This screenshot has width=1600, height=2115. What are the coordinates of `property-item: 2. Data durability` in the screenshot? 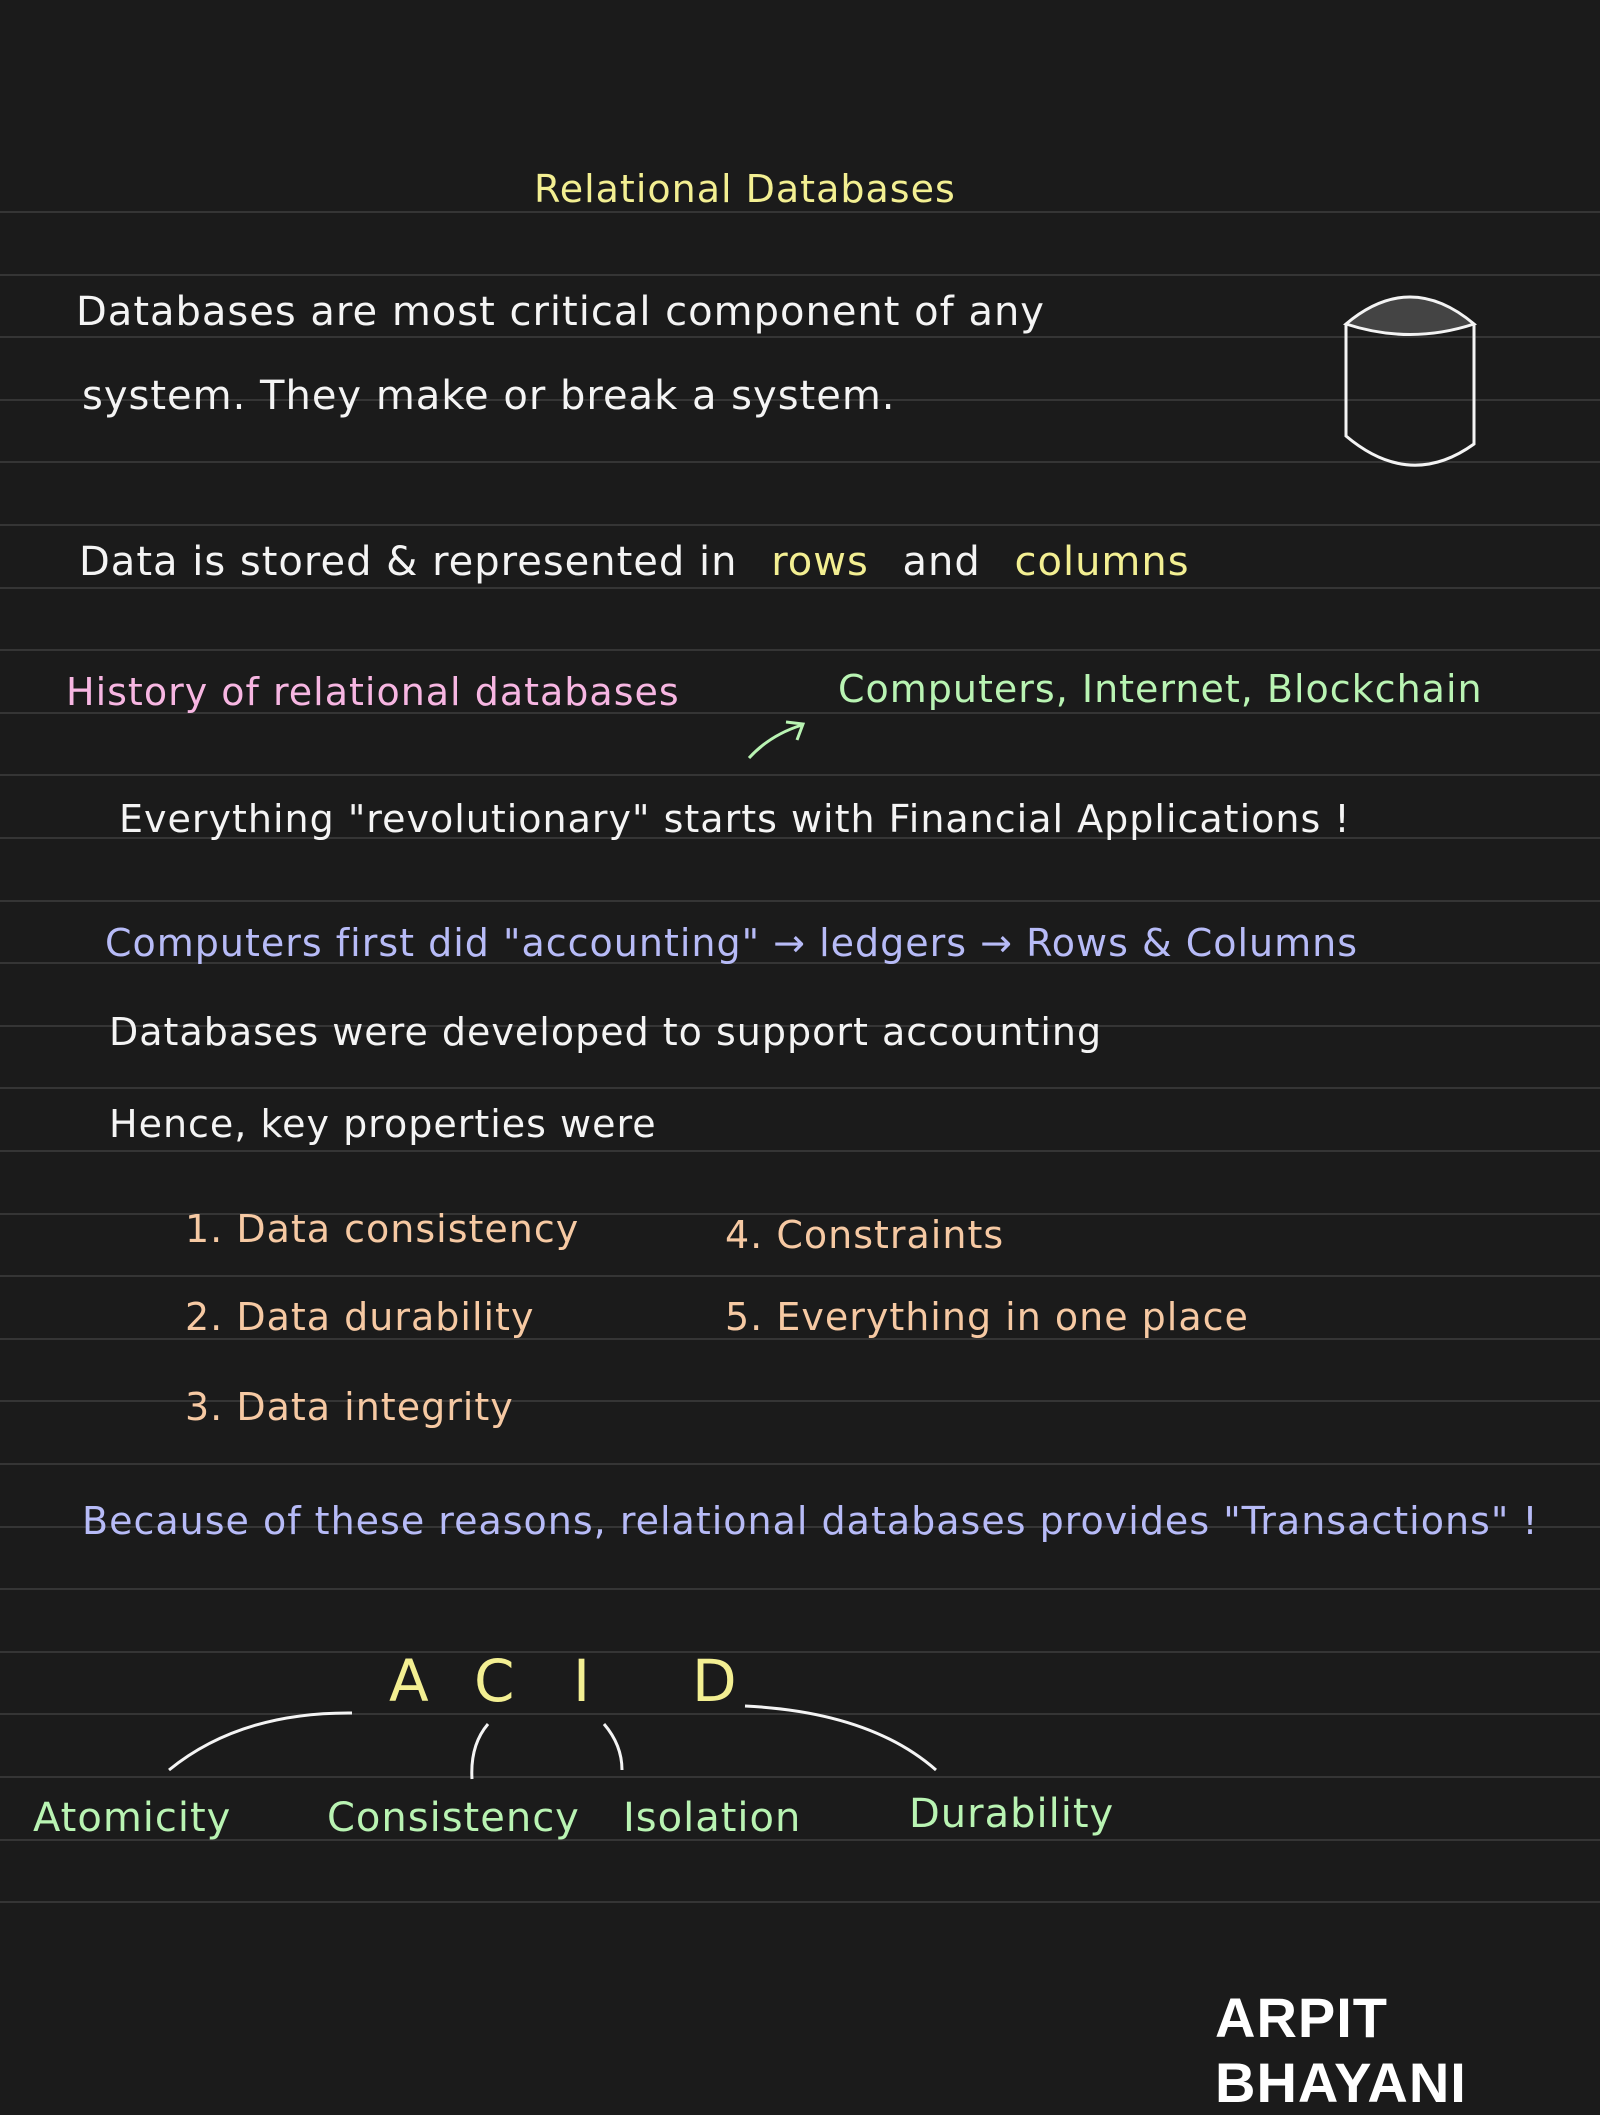 It's located at (360, 1317).